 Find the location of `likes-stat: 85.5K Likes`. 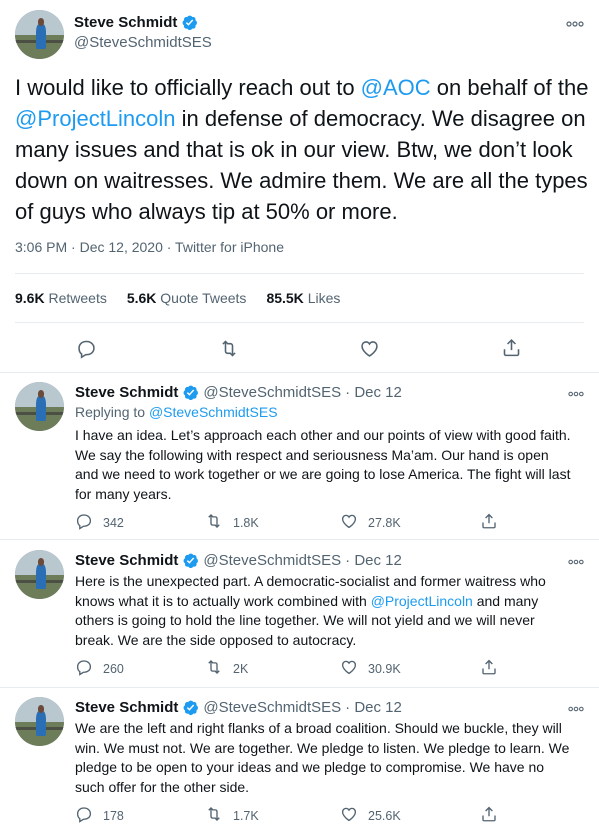

likes-stat: 85.5K Likes is located at coordinates (303, 298).